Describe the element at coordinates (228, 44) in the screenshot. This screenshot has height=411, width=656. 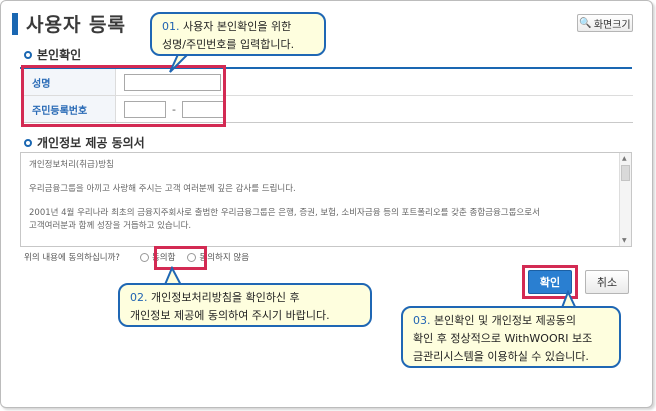
I see `callout-1-line2: 성명/주민번호를 입력합니다.` at that location.